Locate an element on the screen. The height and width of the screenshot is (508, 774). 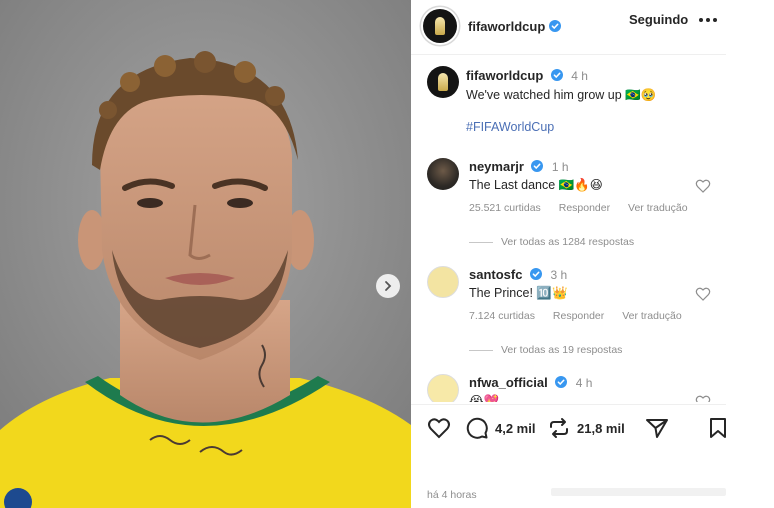
caption-text: We've watched him grow up 🇧🇷🥹 is located at coordinates (561, 95).